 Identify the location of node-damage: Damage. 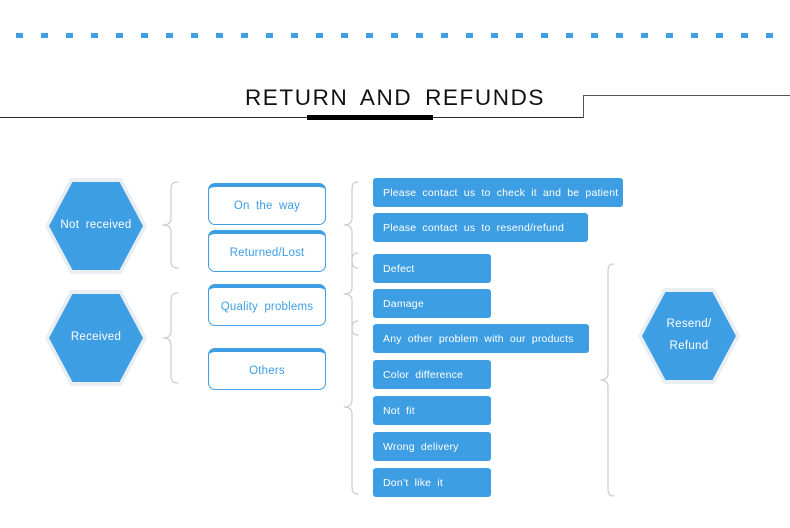
(432, 303).